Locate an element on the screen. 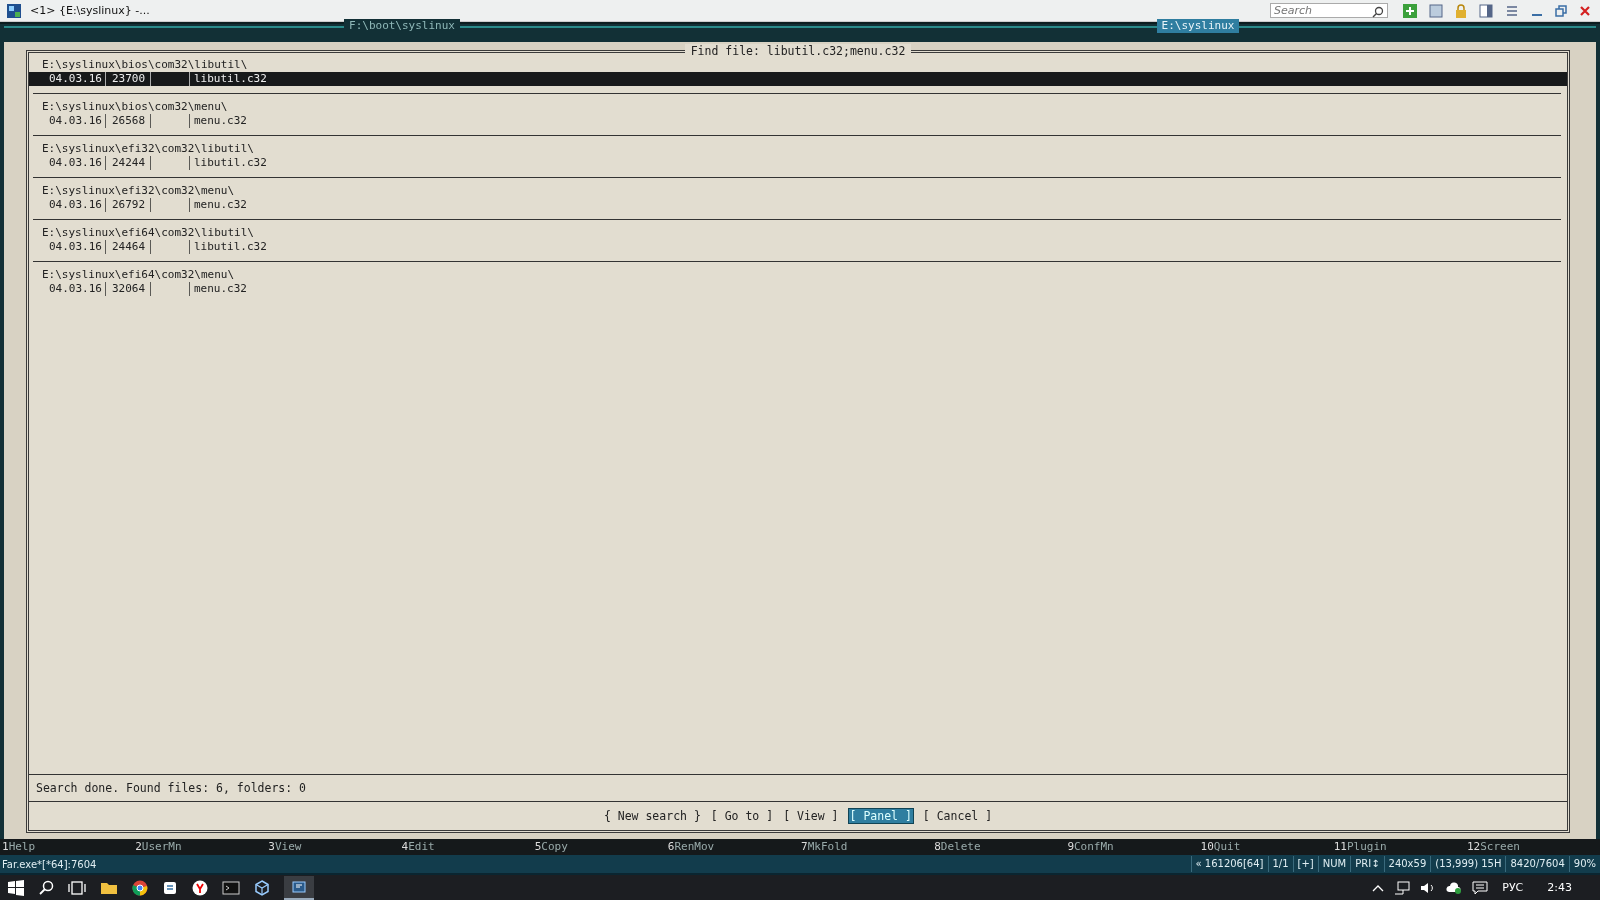 Image resolution: width=1600 pixels, height=900 pixels. function-key: 11Plugin is located at coordinates (1400, 847).